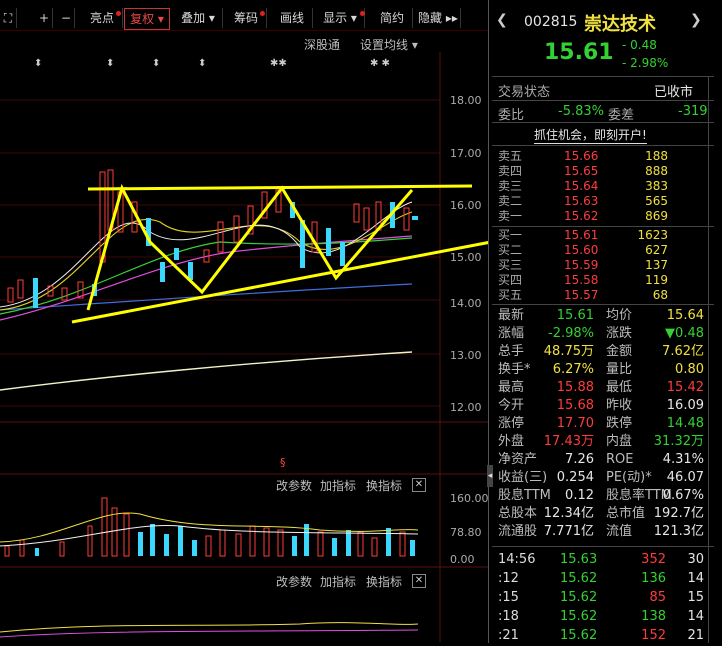 The width and height of the screenshot is (722, 646). What do you see at coordinates (653, 635) in the screenshot?
I see `tick-volume: 152` at bounding box center [653, 635].